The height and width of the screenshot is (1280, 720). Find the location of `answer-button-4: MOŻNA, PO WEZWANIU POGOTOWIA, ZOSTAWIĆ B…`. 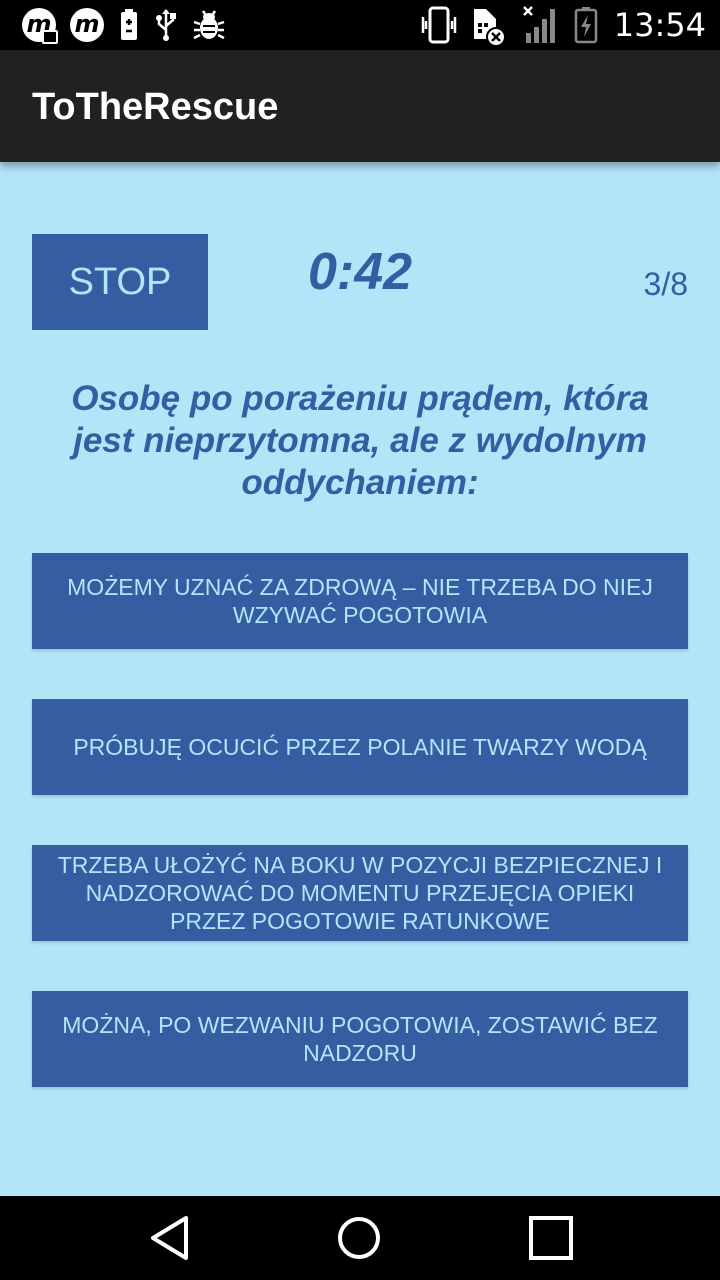

answer-button-4: MOŻNA, PO WEZWANIU POGOTOWIA, ZOSTAWIĆ B… is located at coordinates (360, 1039).